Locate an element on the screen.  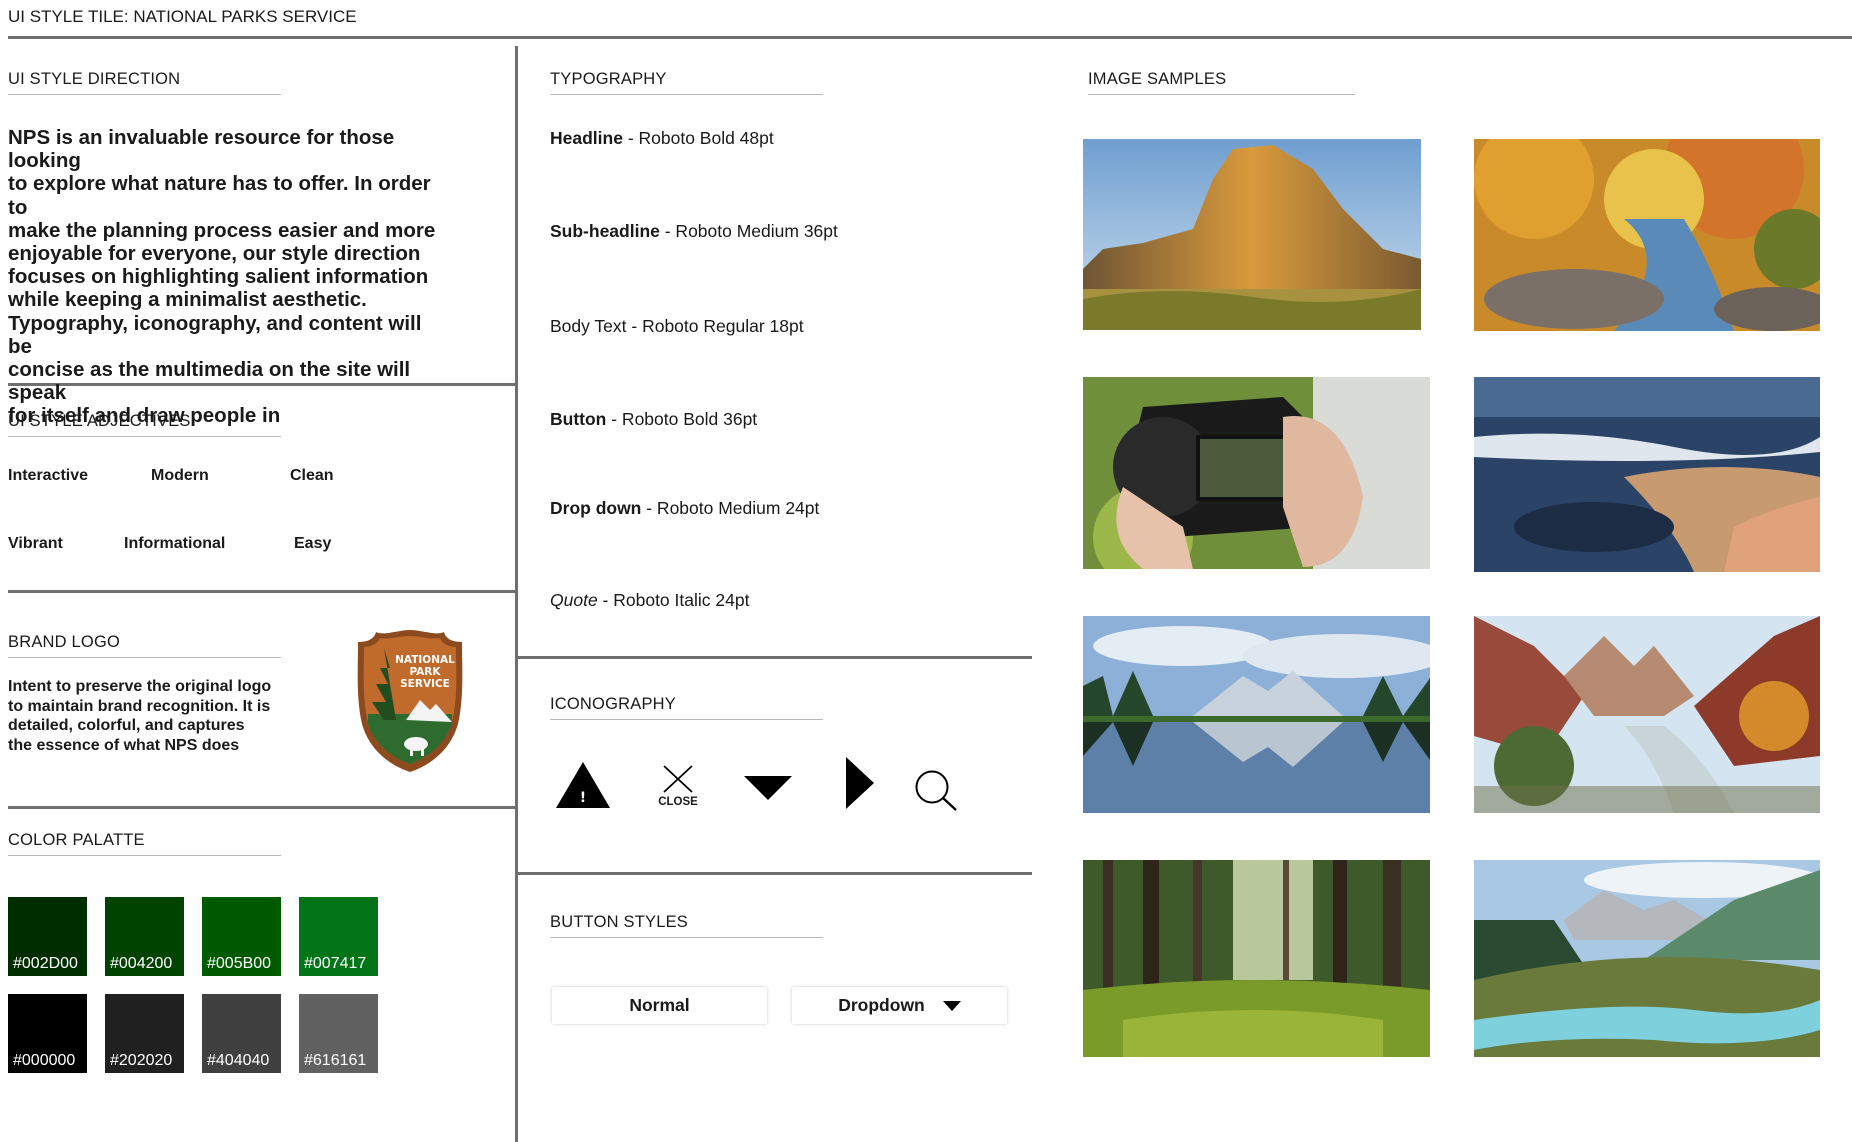
color-swatch: #202020 is located at coordinates (144, 1033).